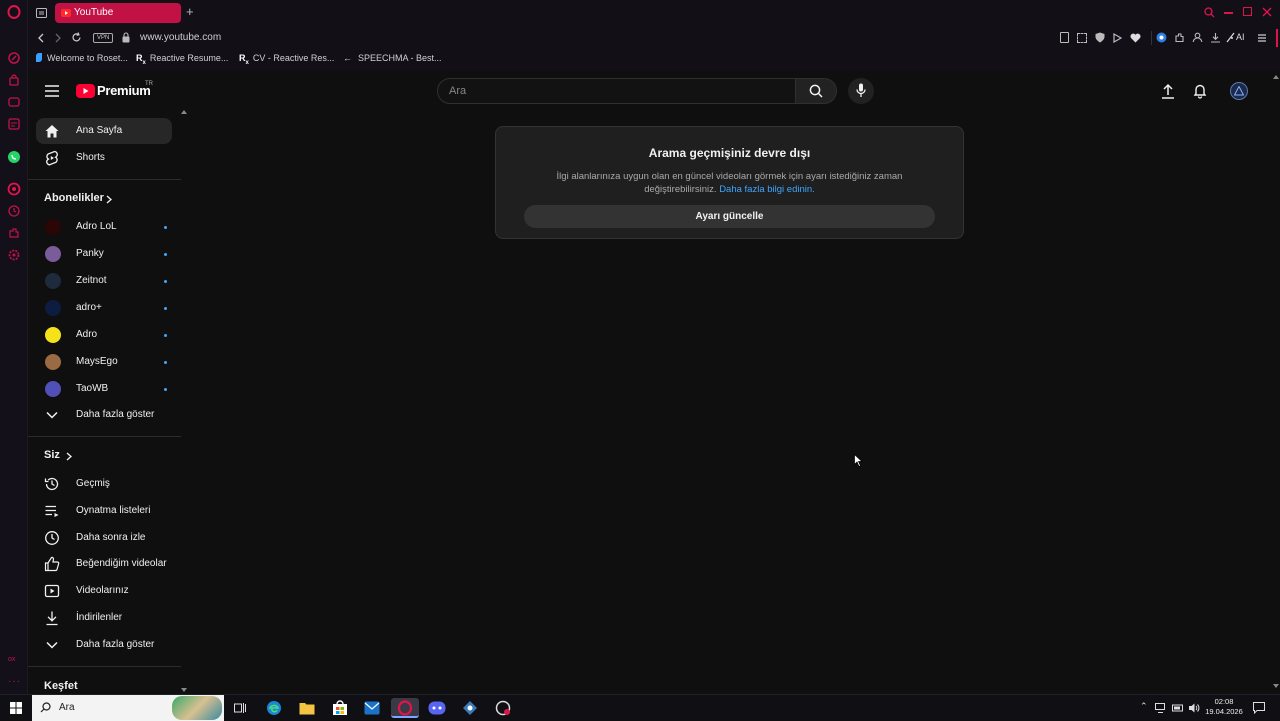  Describe the element at coordinates (14, 102) in the screenshot. I see `messenger-icon` at that location.